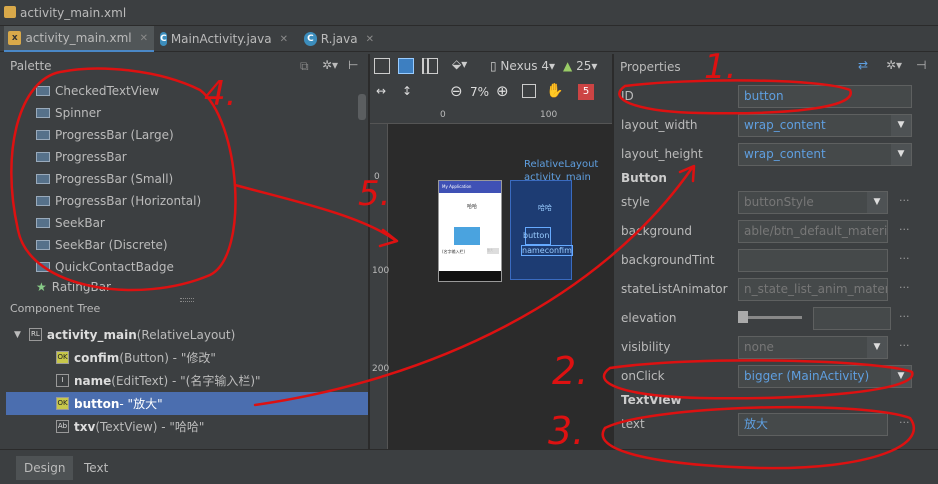 The width and height of the screenshot is (938, 484). I want to click on annotation-number-5: 5., so click(374, 194).